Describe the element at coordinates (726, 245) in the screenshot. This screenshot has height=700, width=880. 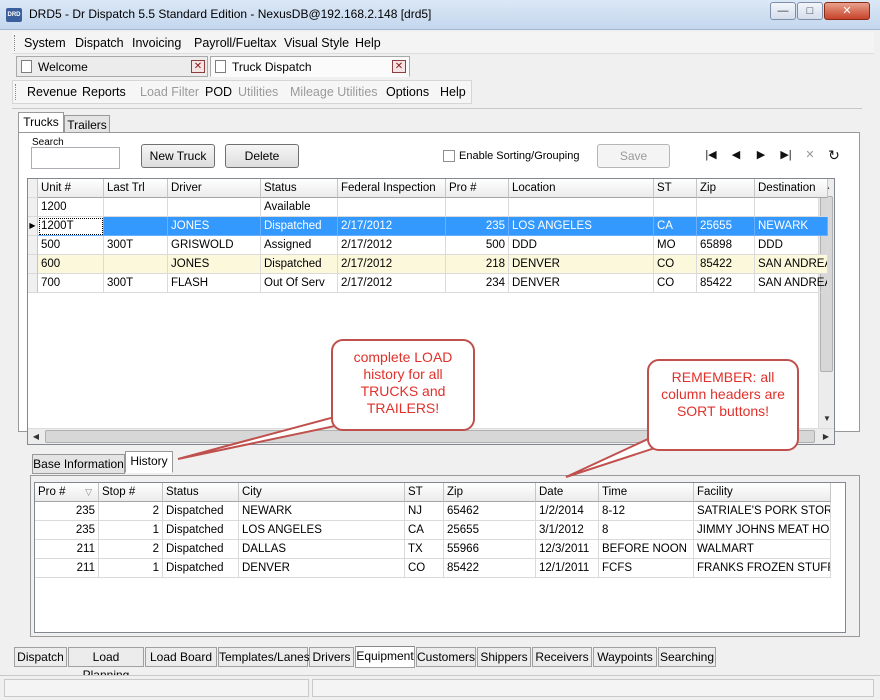
I see `trucks-cell: 65898` at that location.